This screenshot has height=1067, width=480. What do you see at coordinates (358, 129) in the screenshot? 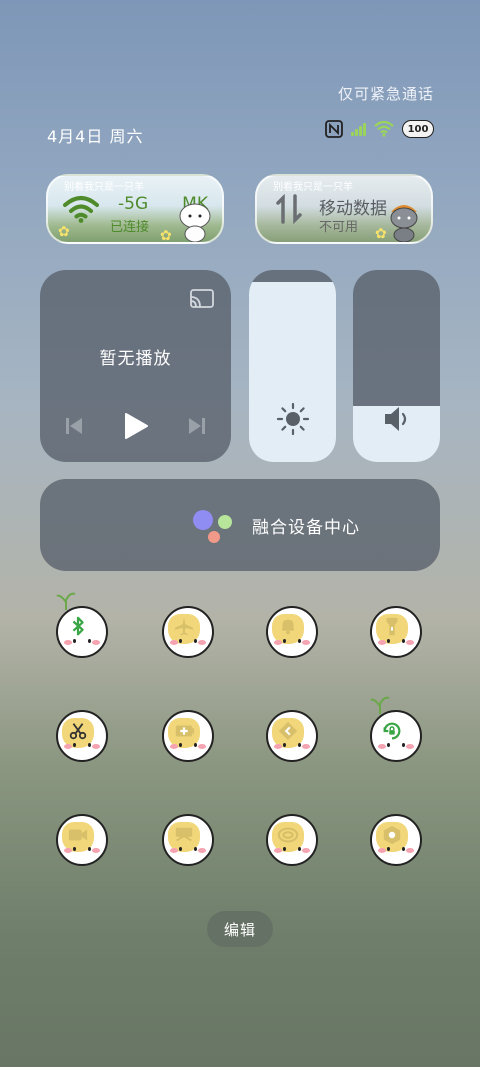
I see `signal-icon` at bounding box center [358, 129].